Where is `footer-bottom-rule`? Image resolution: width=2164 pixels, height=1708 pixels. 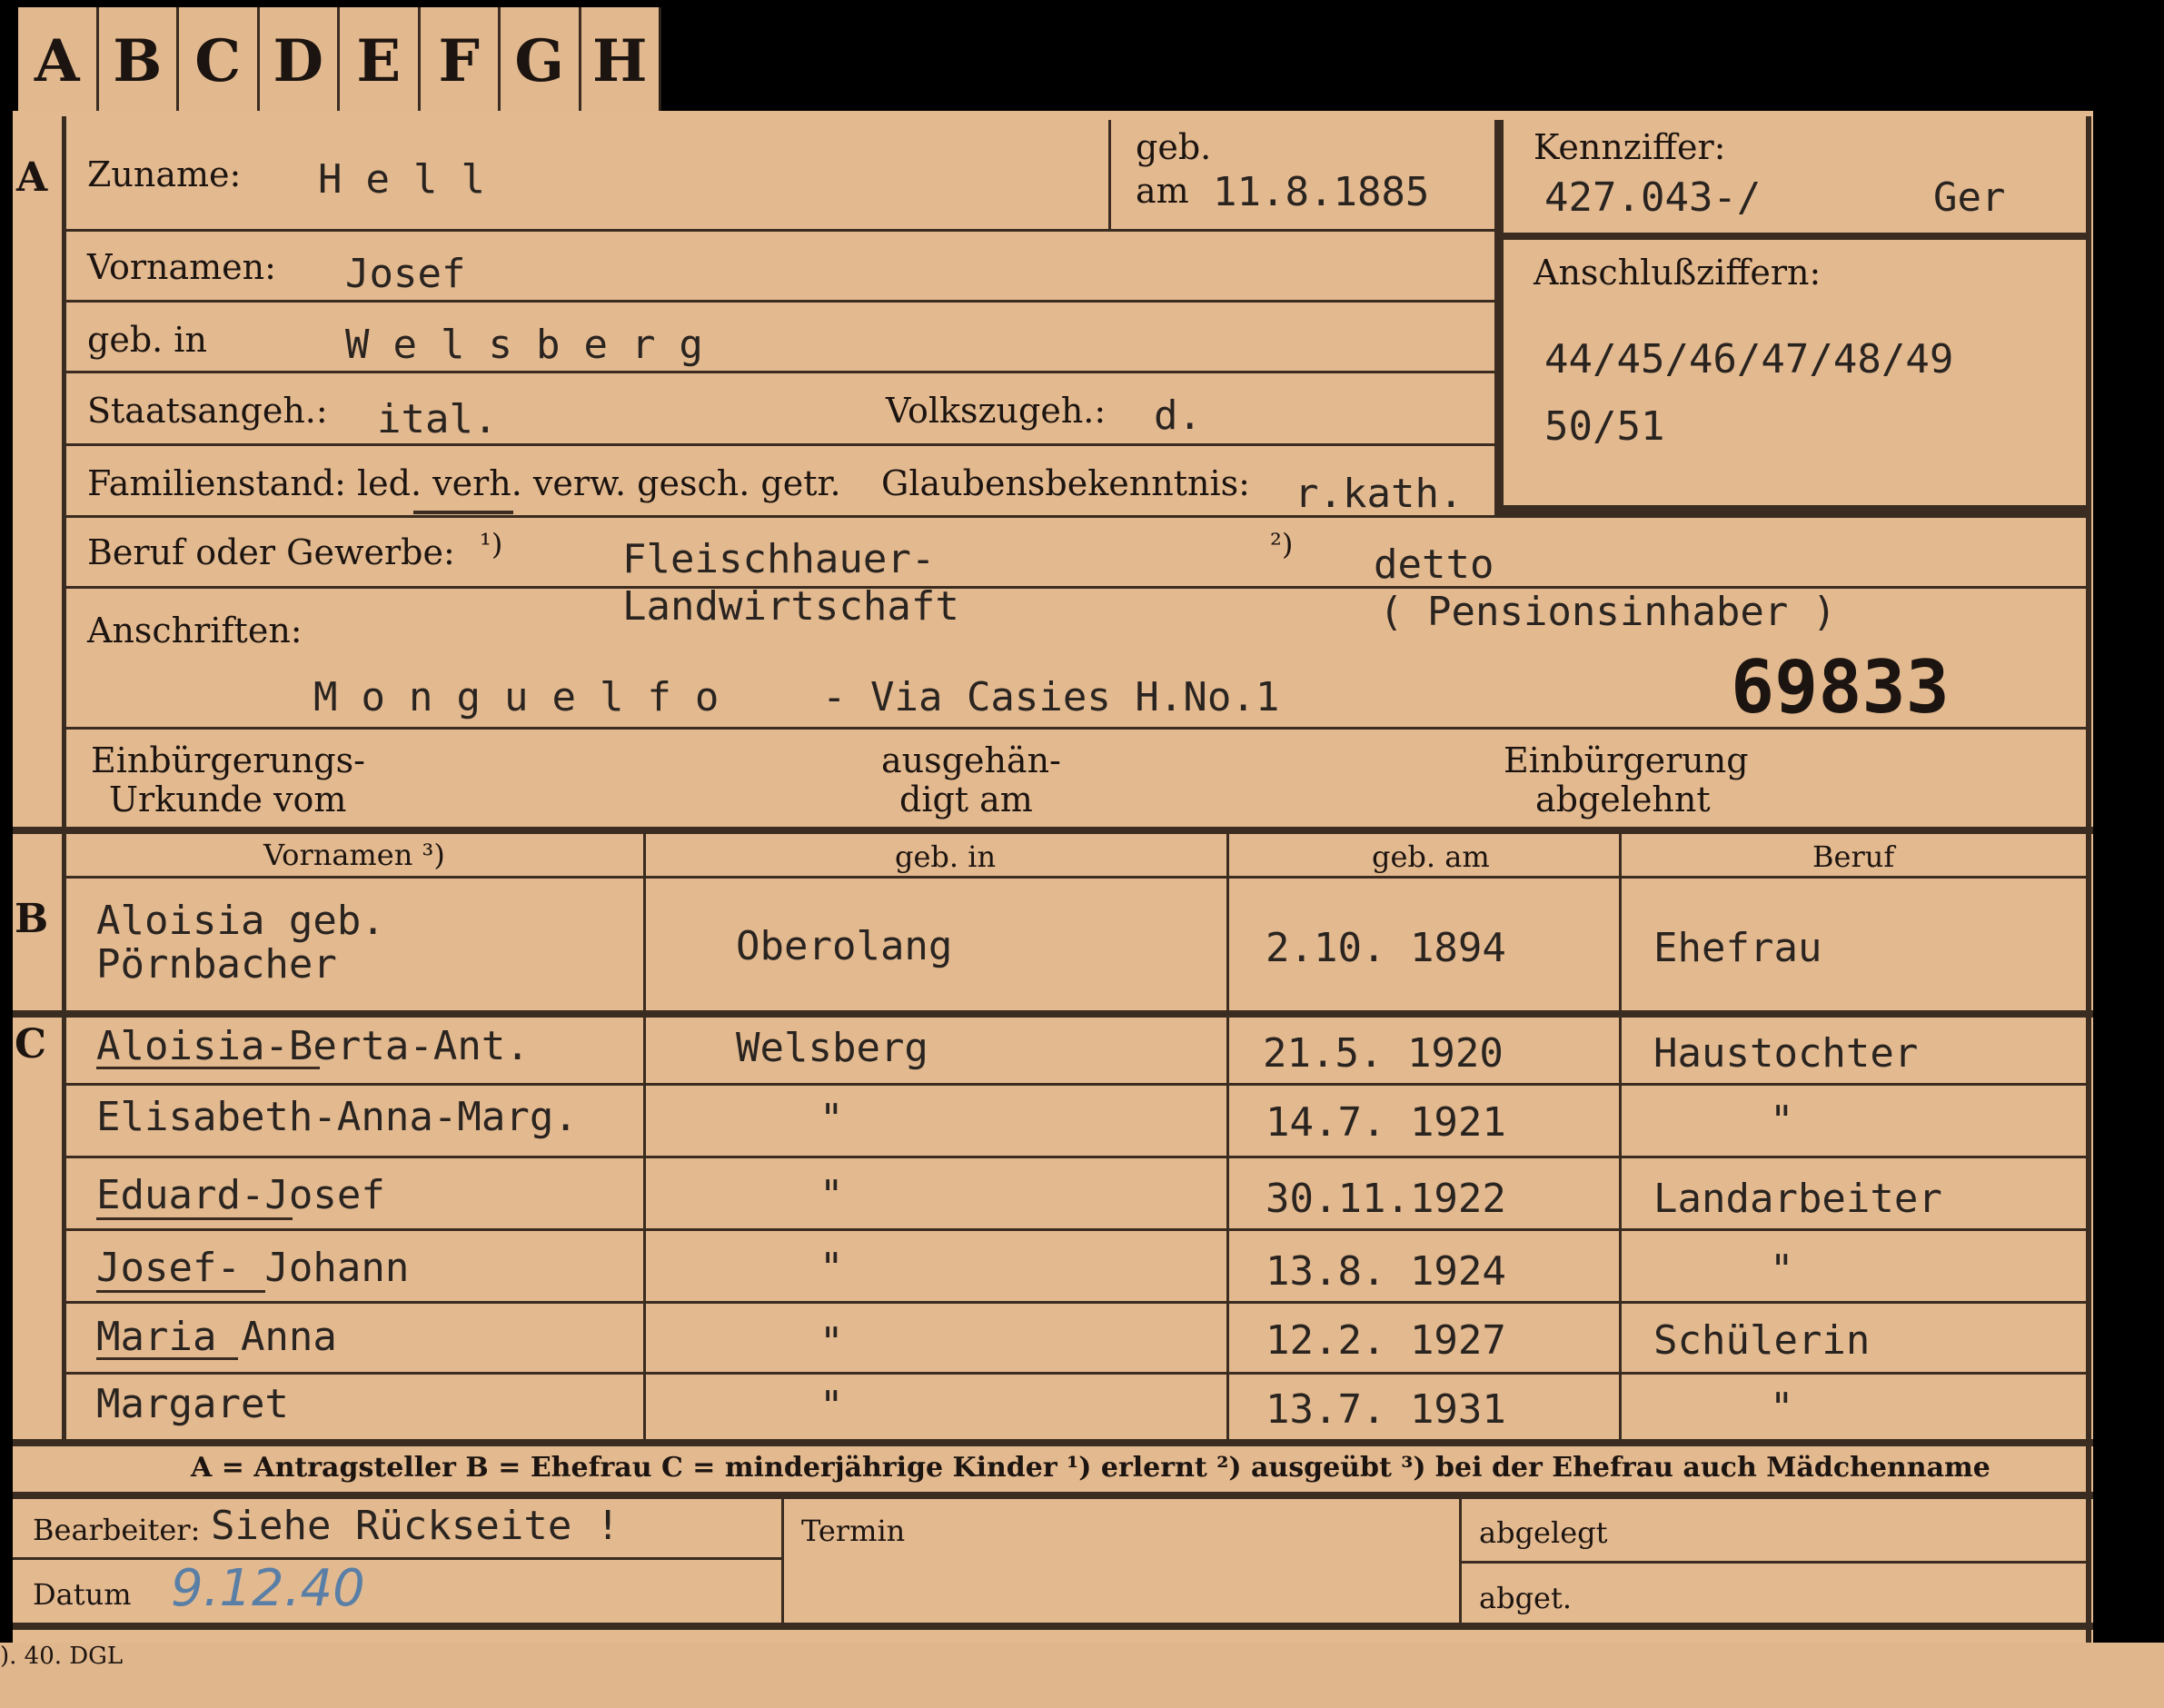 footer-bottom-rule is located at coordinates (1053, 1626).